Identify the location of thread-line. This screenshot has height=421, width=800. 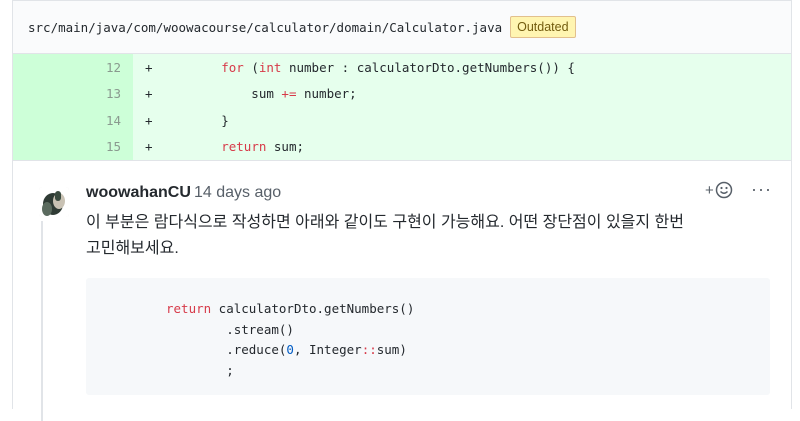
(42, 321).